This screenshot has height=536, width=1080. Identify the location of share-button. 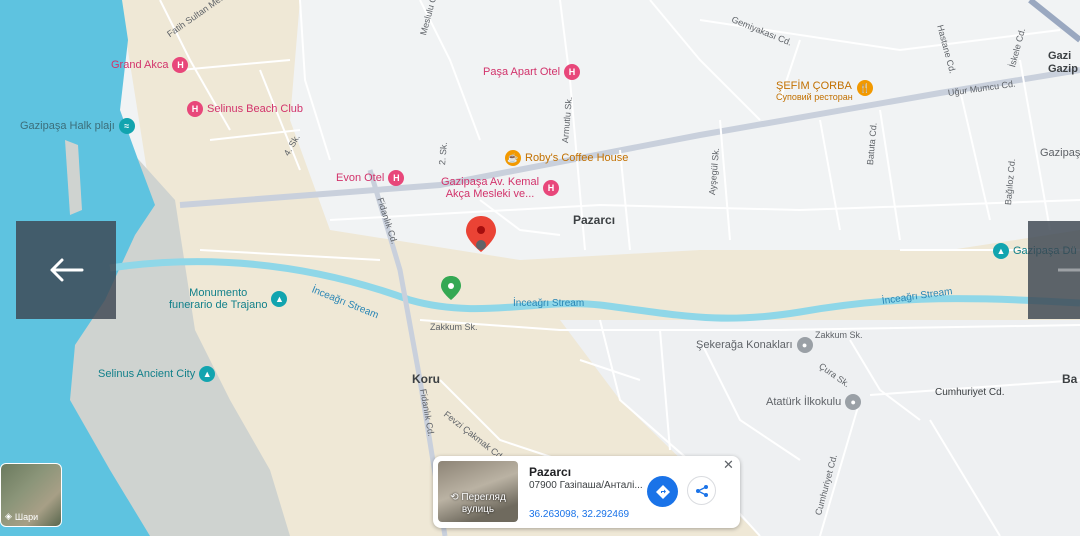
(701, 490).